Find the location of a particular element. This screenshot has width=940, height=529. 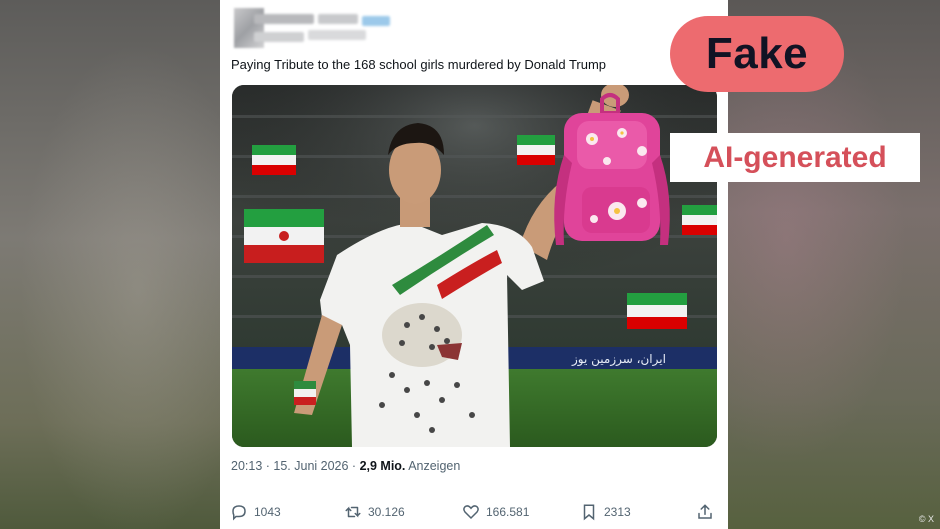

reply-icon is located at coordinates (239, 513).